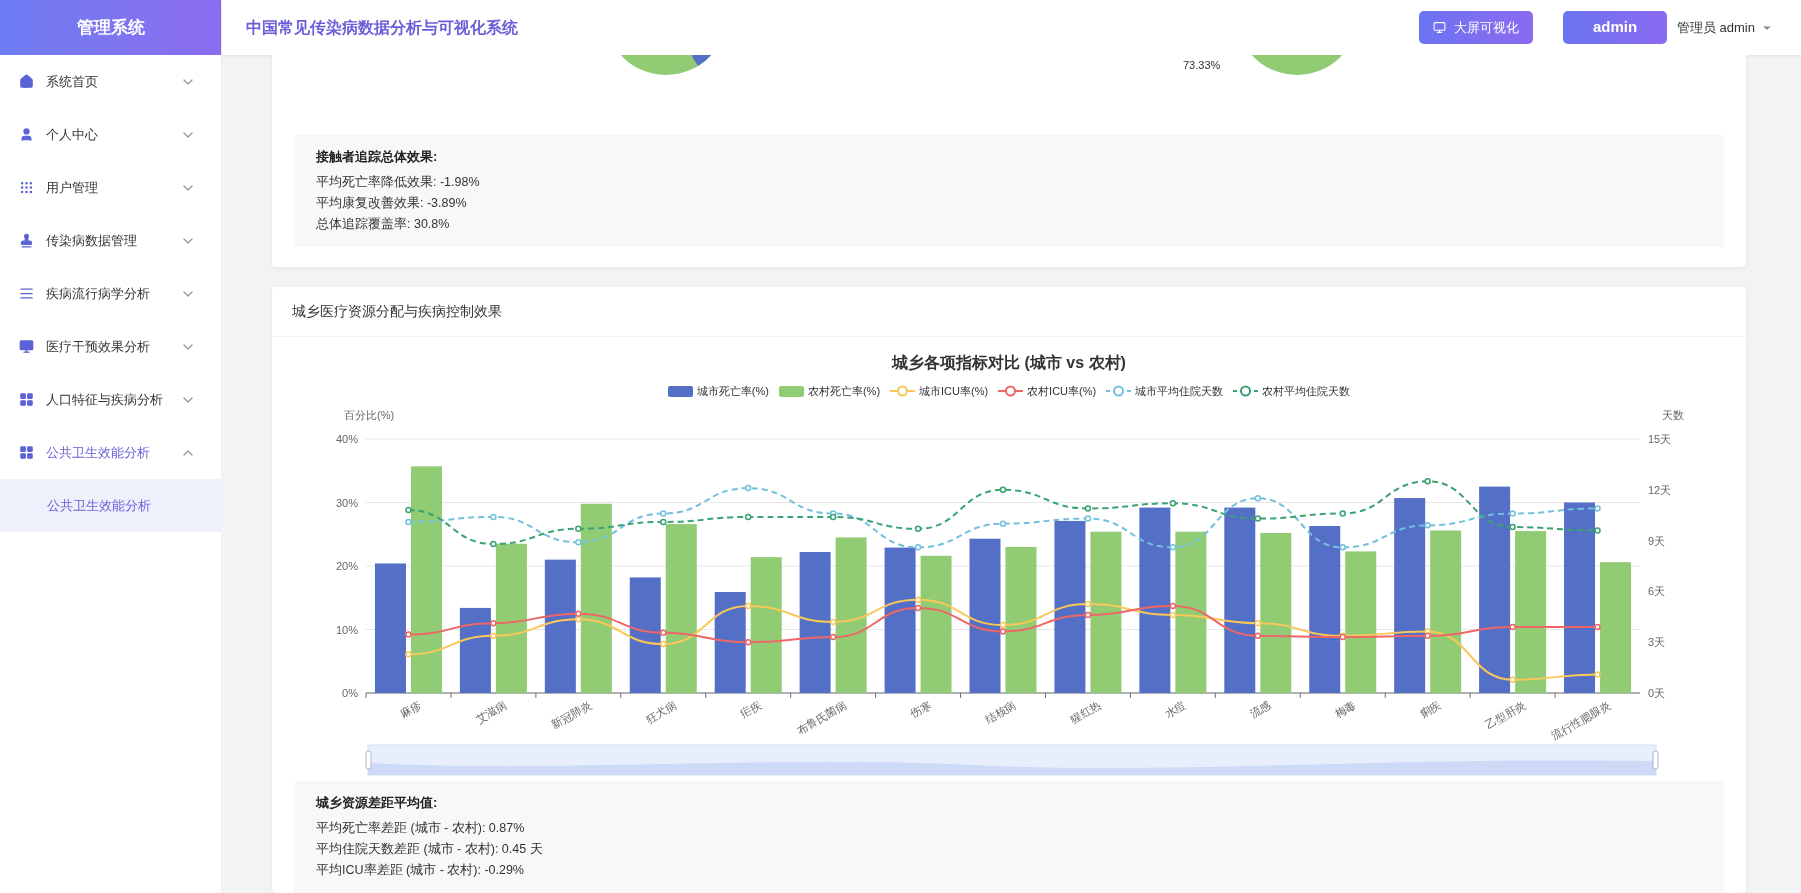  What do you see at coordinates (1179, 391) in the screenshot?
I see `legend-label: 城市平均住院天数` at bounding box center [1179, 391].